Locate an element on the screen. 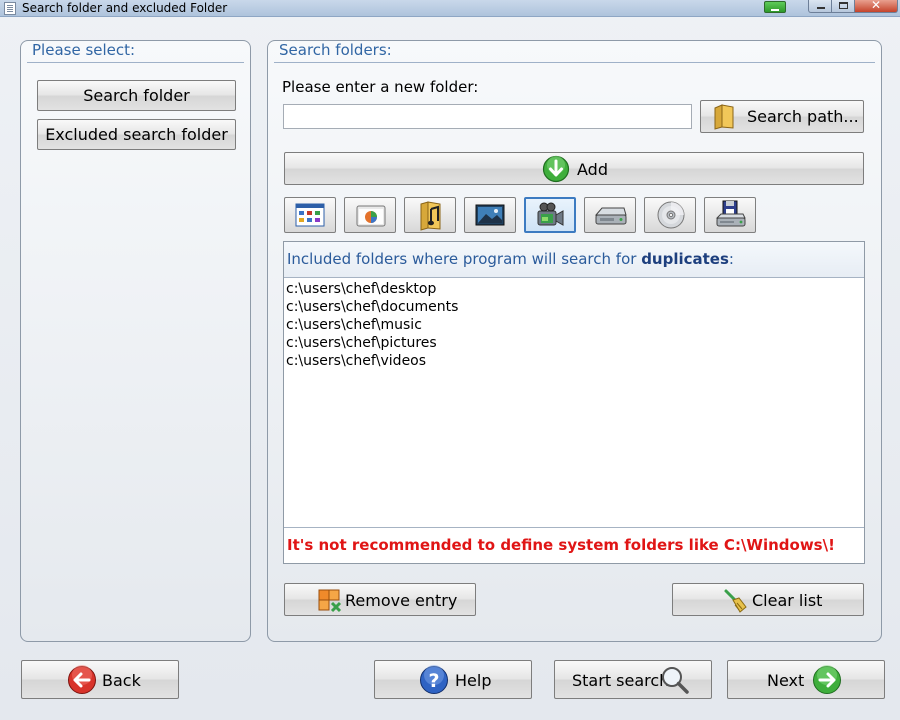 The height and width of the screenshot is (720, 900). back-button: Back is located at coordinates (100, 679).